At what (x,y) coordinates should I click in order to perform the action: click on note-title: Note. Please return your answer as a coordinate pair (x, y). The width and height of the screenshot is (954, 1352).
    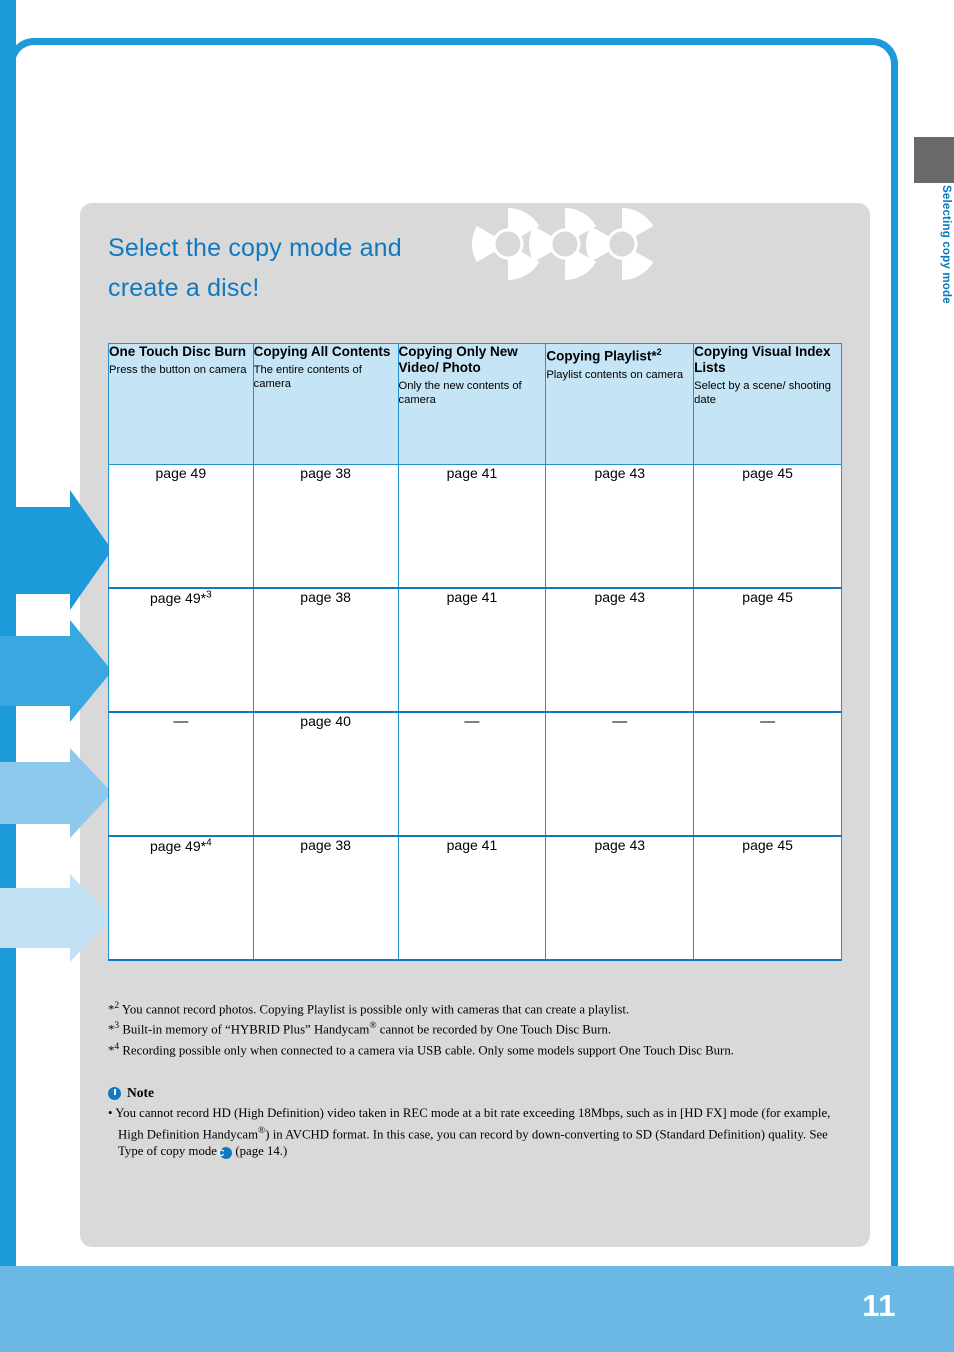
    Looking at the image, I should click on (478, 1093).